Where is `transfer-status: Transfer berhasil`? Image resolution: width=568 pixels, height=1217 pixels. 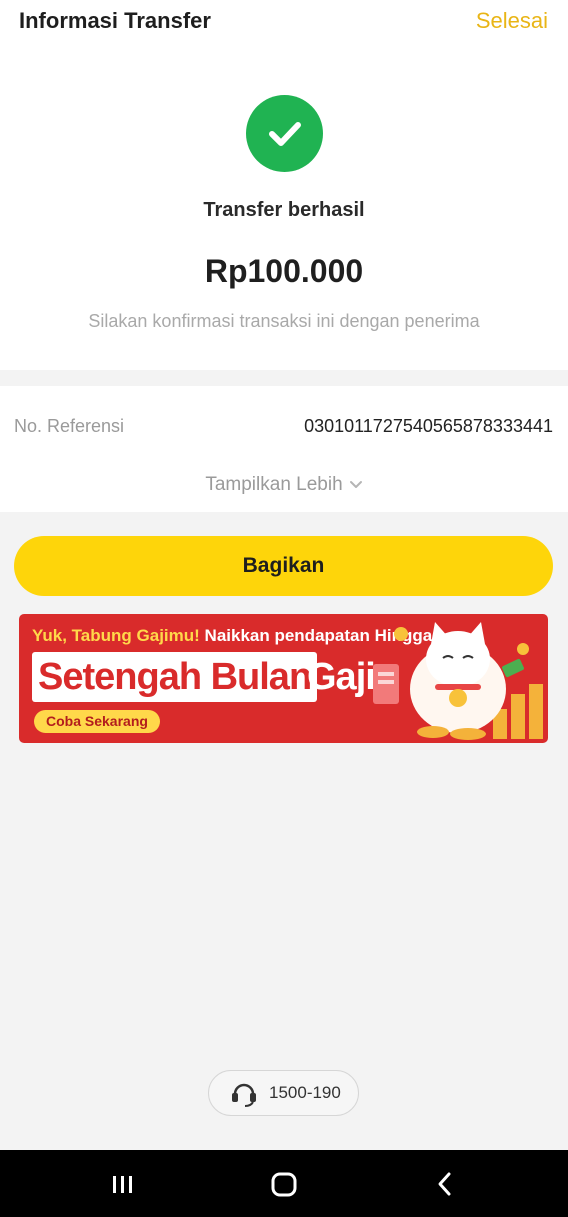 transfer-status: Transfer berhasil is located at coordinates (284, 210).